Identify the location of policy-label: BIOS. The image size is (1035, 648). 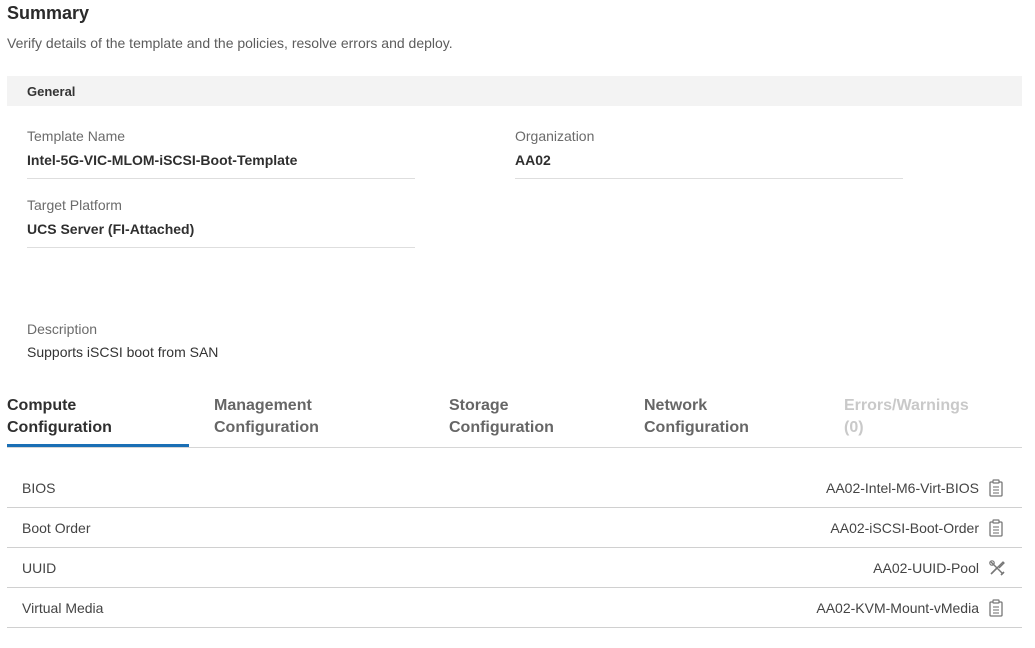
(39, 488).